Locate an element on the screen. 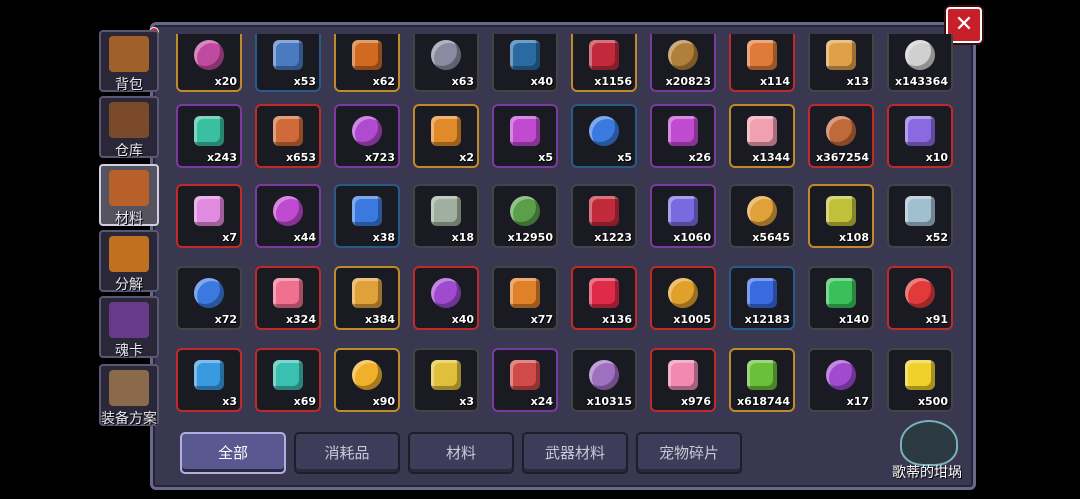 This screenshot has height=499, width=1080. item-count: x1060 is located at coordinates (692, 237).